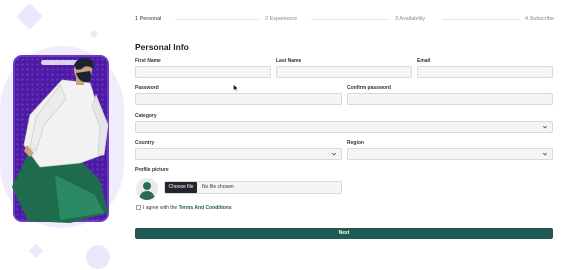  Describe the element at coordinates (98, 257) in the screenshot. I see `decor-circle` at that location.